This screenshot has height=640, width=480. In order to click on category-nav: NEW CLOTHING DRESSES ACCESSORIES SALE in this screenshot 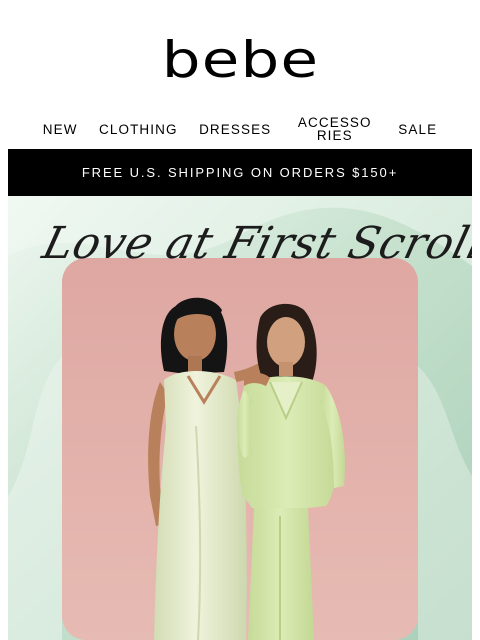, I will do `click(240, 129)`.